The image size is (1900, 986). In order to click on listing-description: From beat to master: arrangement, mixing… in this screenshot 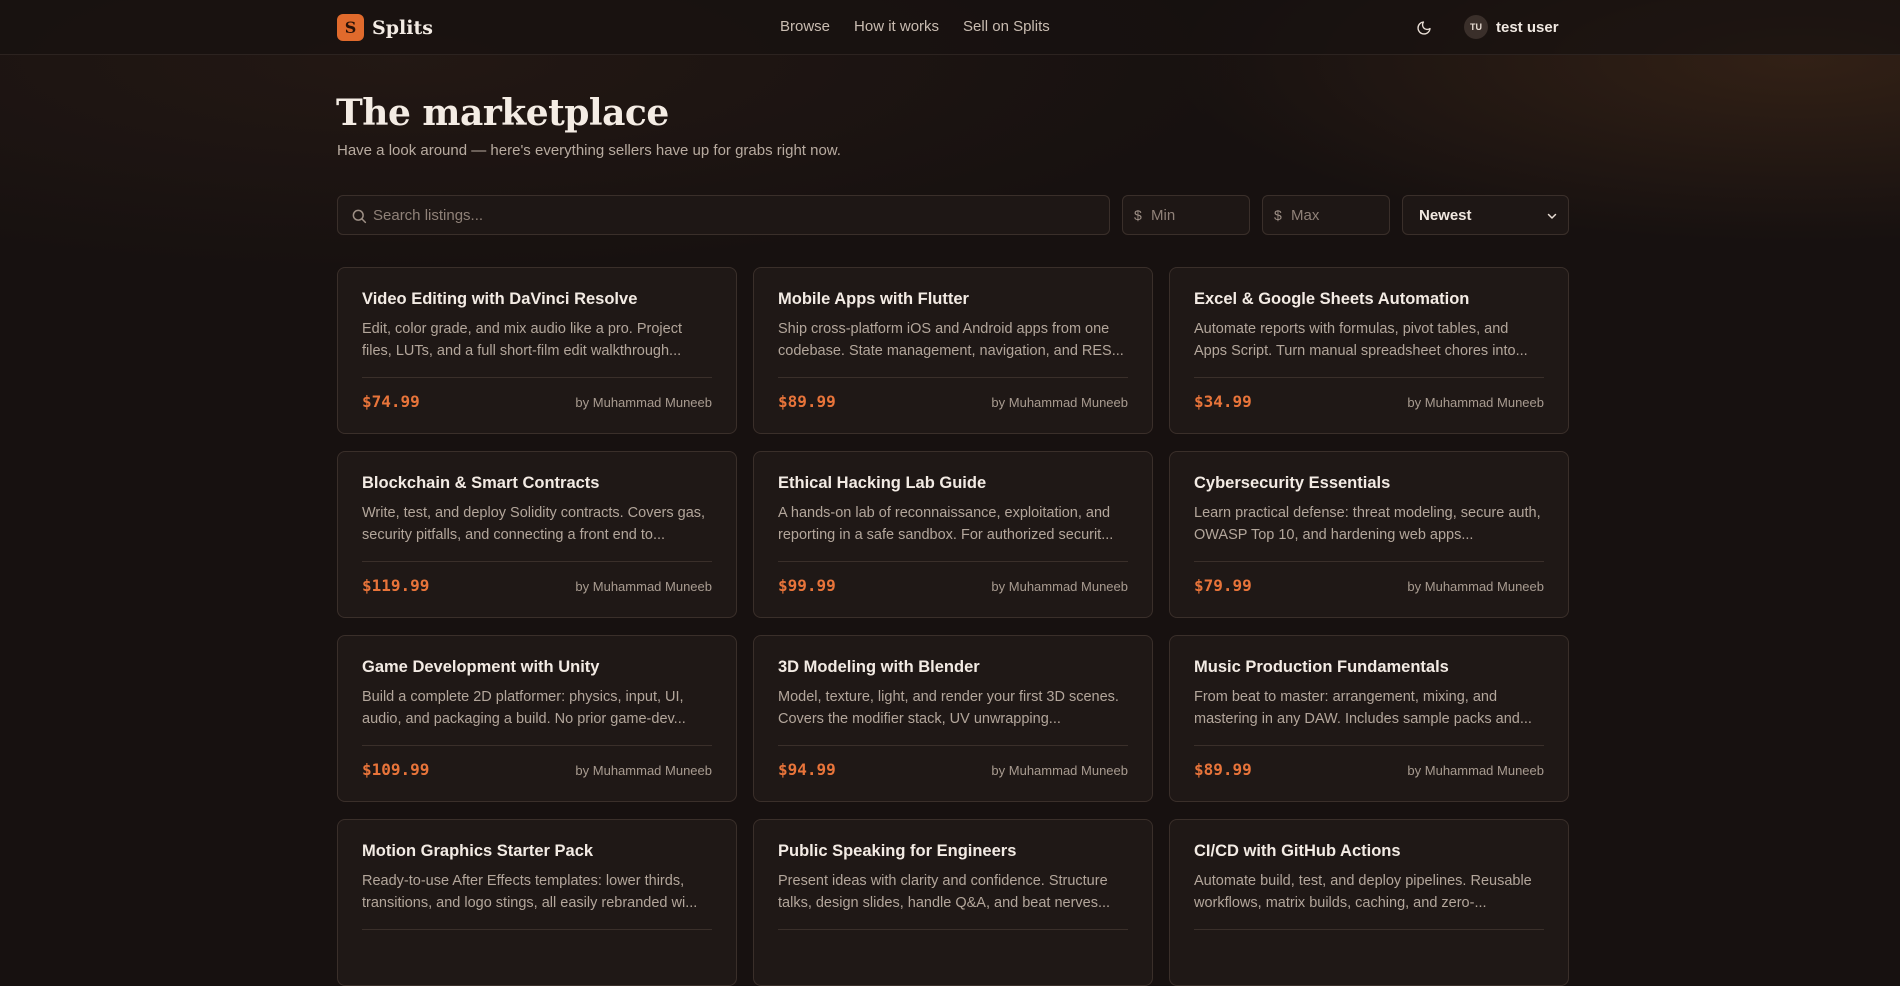, I will do `click(1363, 707)`.